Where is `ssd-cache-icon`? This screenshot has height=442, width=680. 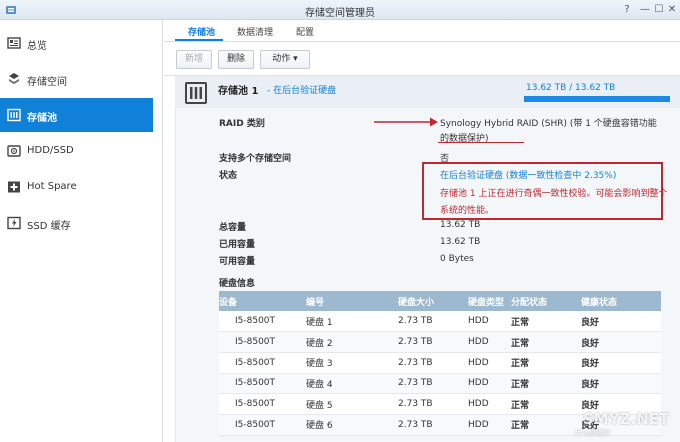 ssd-cache-icon is located at coordinates (14, 223).